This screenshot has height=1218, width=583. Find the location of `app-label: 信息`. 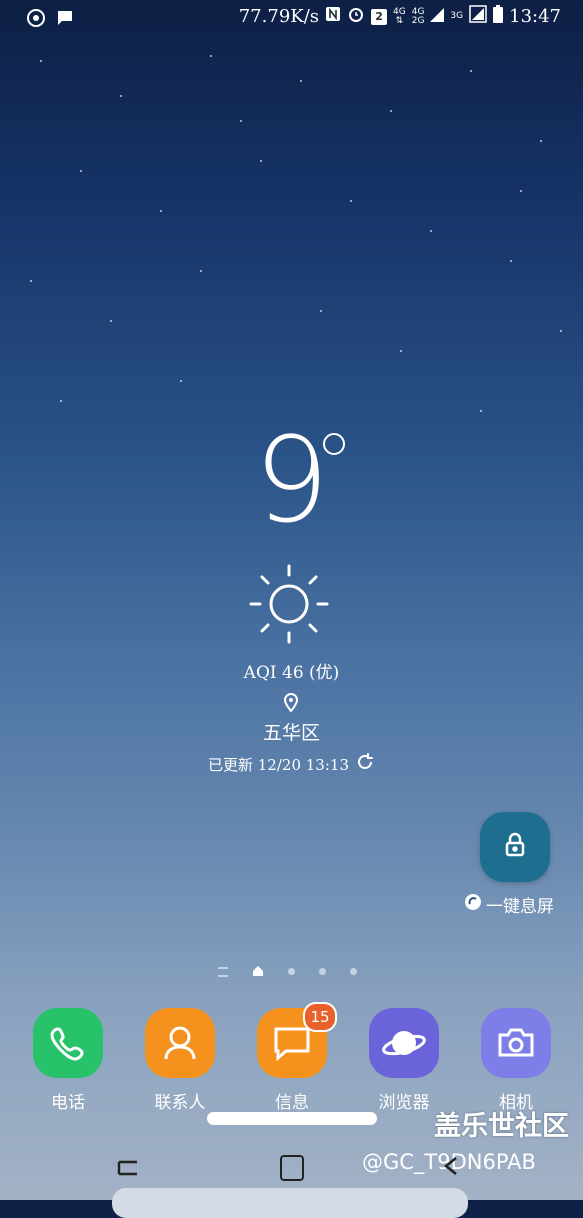

app-label: 信息 is located at coordinates (292, 1103).